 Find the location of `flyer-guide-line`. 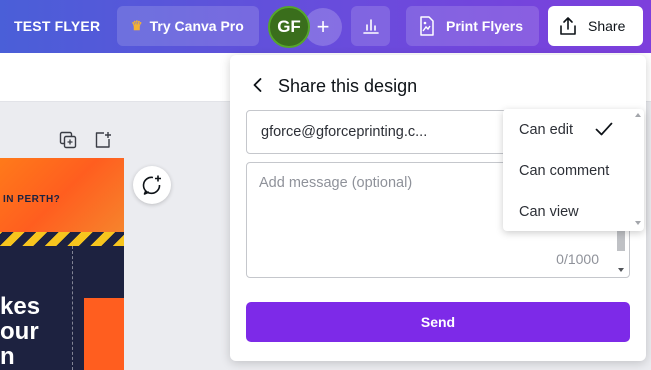

flyer-guide-line is located at coordinates (72, 308).